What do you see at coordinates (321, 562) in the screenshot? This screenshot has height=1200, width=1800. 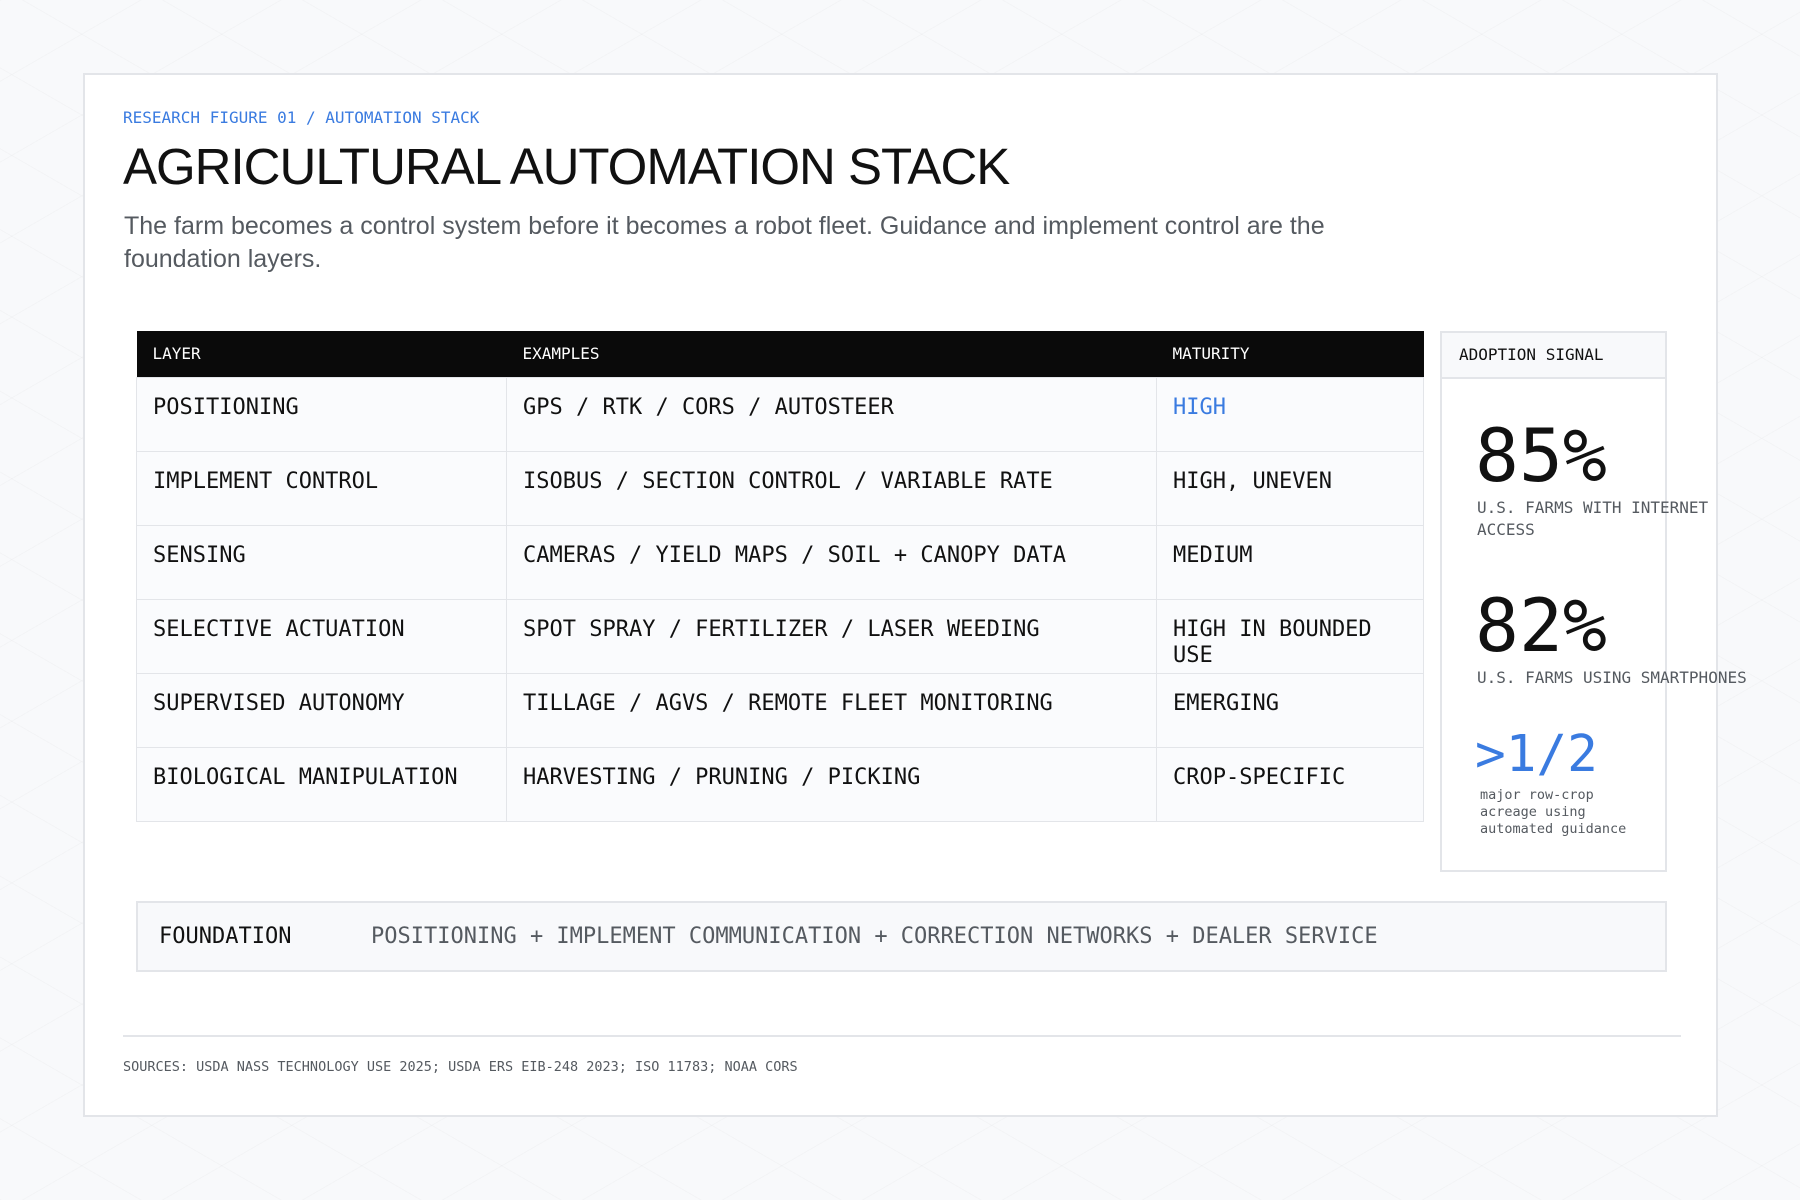 I see `layer-cell: SENSING` at bounding box center [321, 562].